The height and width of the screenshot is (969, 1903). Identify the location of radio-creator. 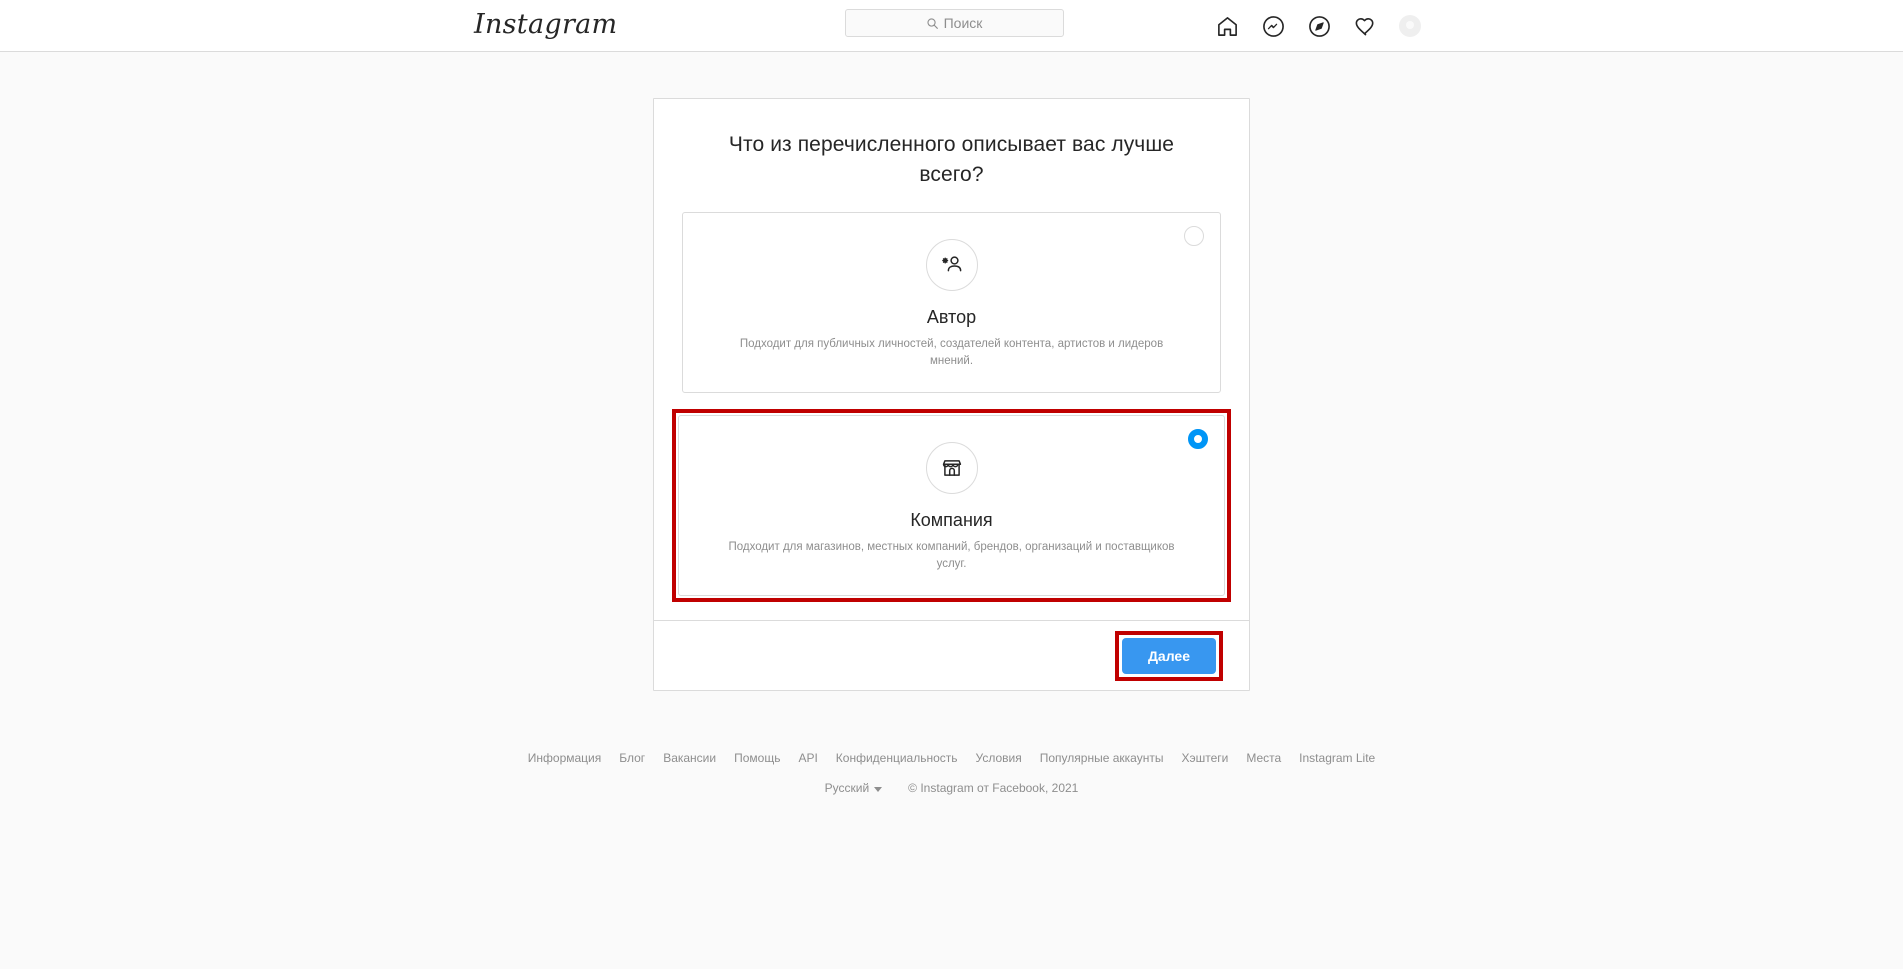
(1194, 236).